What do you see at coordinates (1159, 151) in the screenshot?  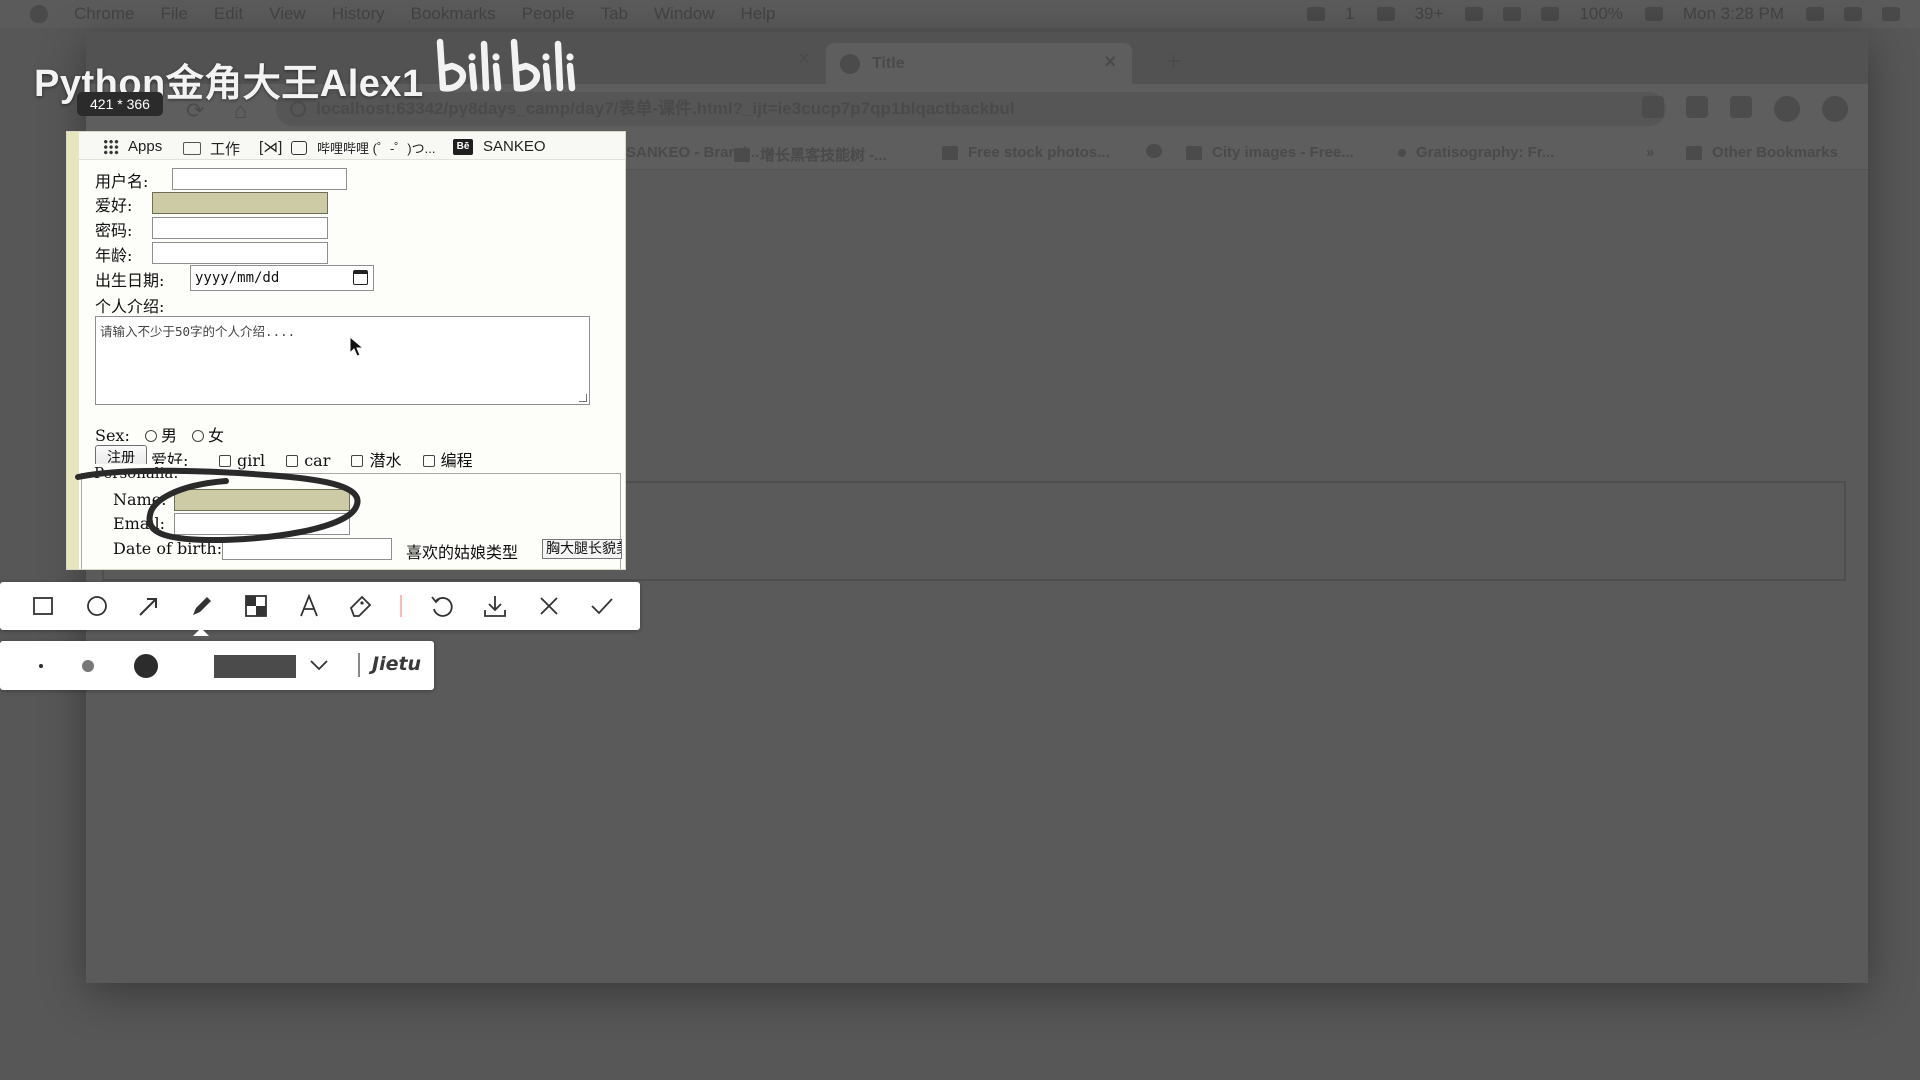 I see `bookmark-web-icon` at bounding box center [1159, 151].